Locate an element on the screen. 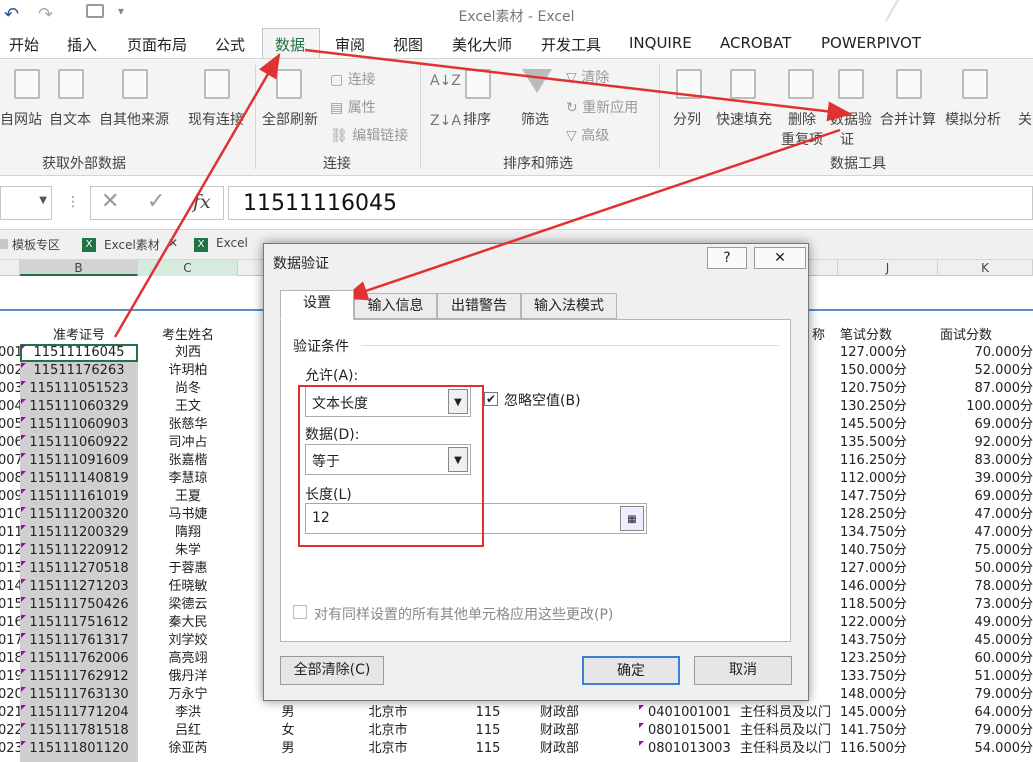 Image resolution: width=1033 pixels, height=762 pixels. arrow-tab-to-validation is located at coordinates (578, 85).